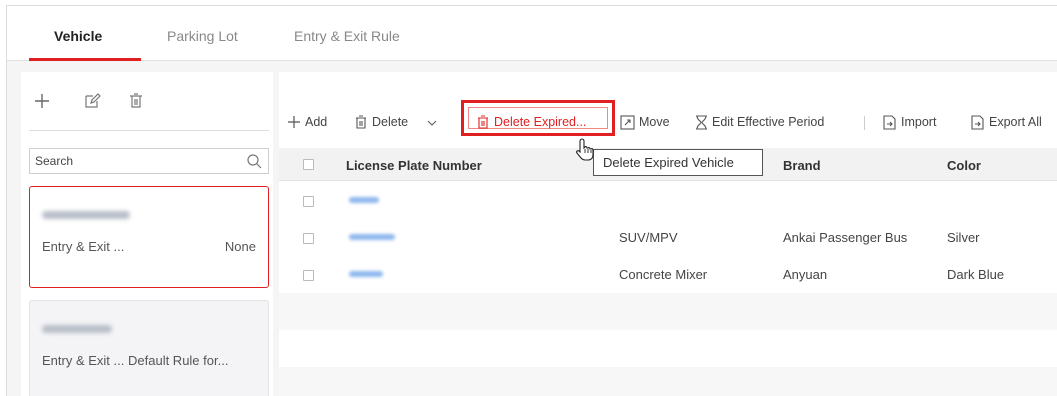 The height and width of the screenshot is (396, 1057). What do you see at coordinates (240, 246) in the screenshot?
I see `rule-value: None` at bounding box center [240, 246].